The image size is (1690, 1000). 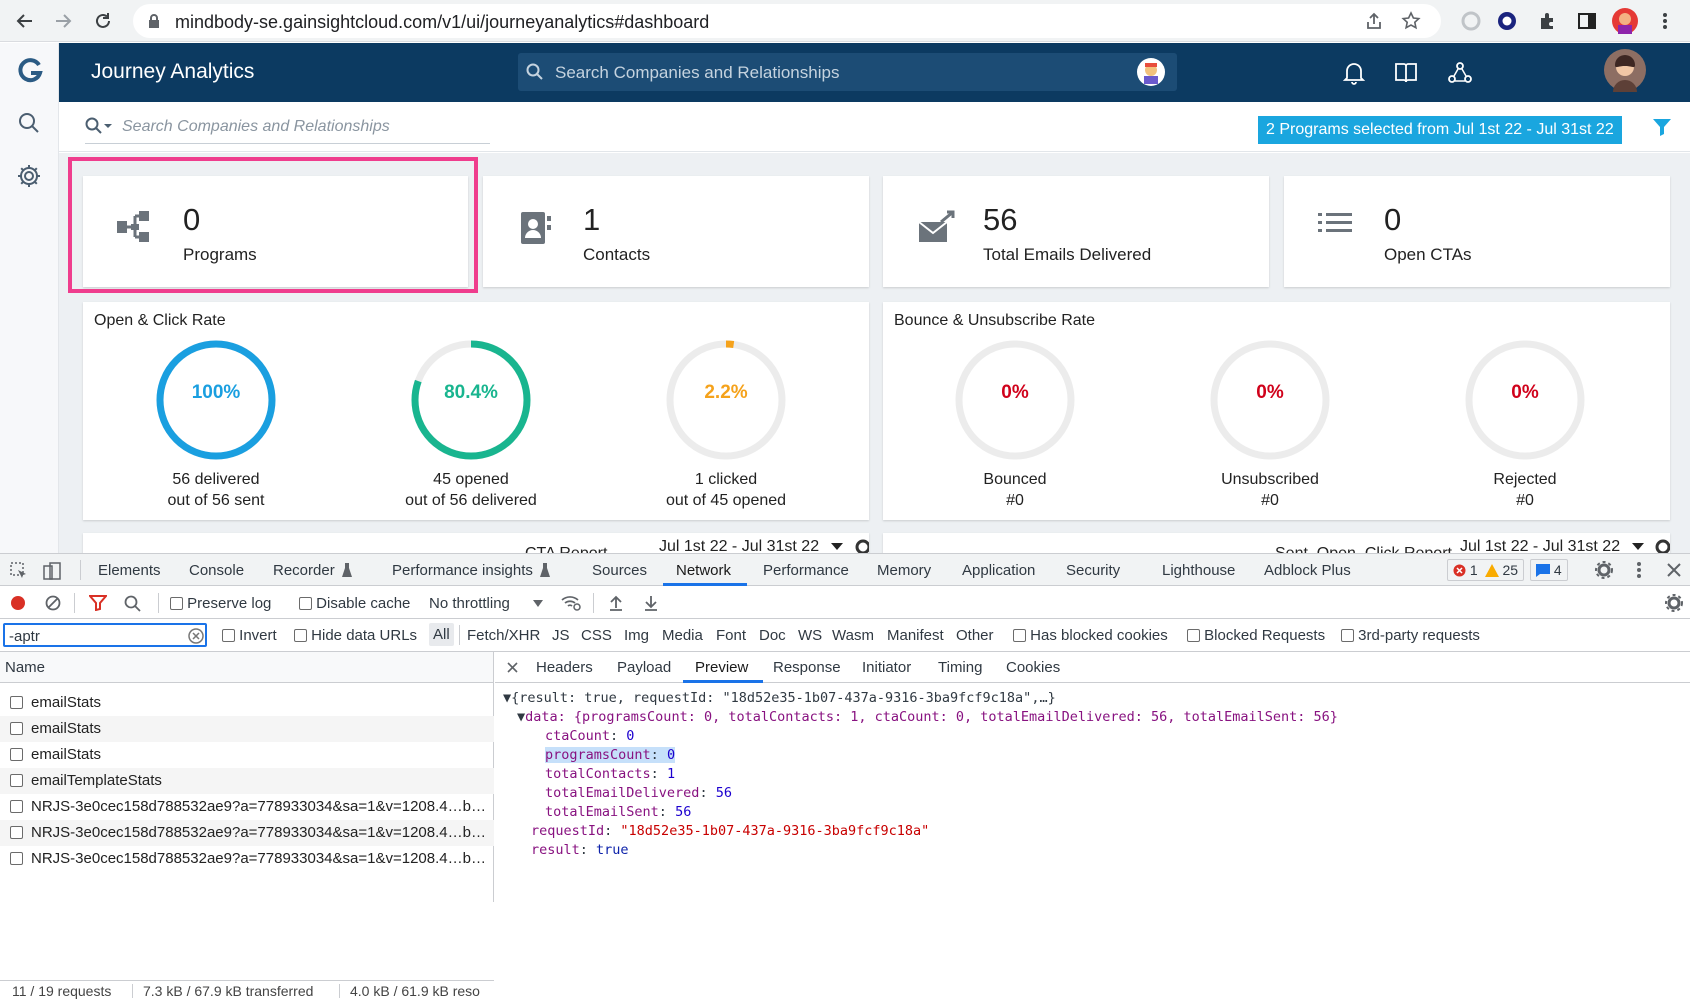 I want to click on rejected-gauge: 0% Rejected #0, so click(x=1525, y=422).